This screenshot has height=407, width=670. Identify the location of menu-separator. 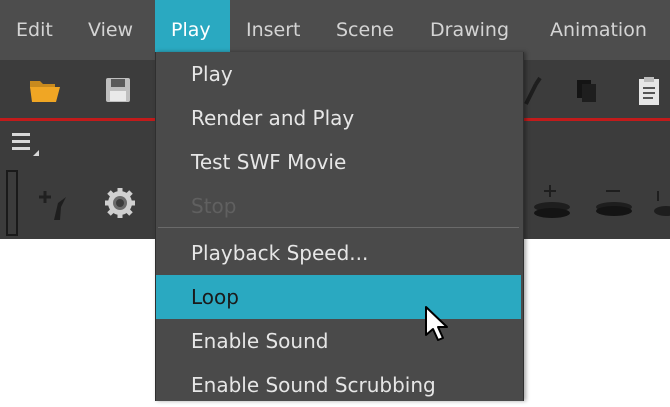
(338, 227).